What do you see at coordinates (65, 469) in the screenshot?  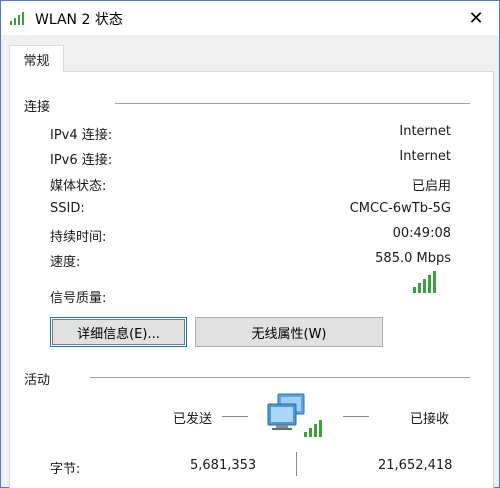 I see `bytes-label: 字节:` at bounding box center [65, 469].